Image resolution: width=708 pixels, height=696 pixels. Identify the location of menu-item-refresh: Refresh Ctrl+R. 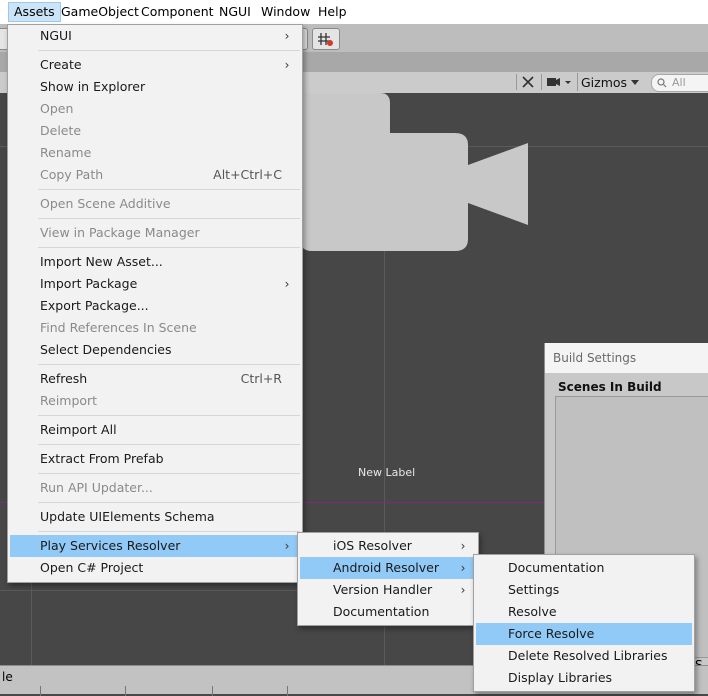
(155, 379).